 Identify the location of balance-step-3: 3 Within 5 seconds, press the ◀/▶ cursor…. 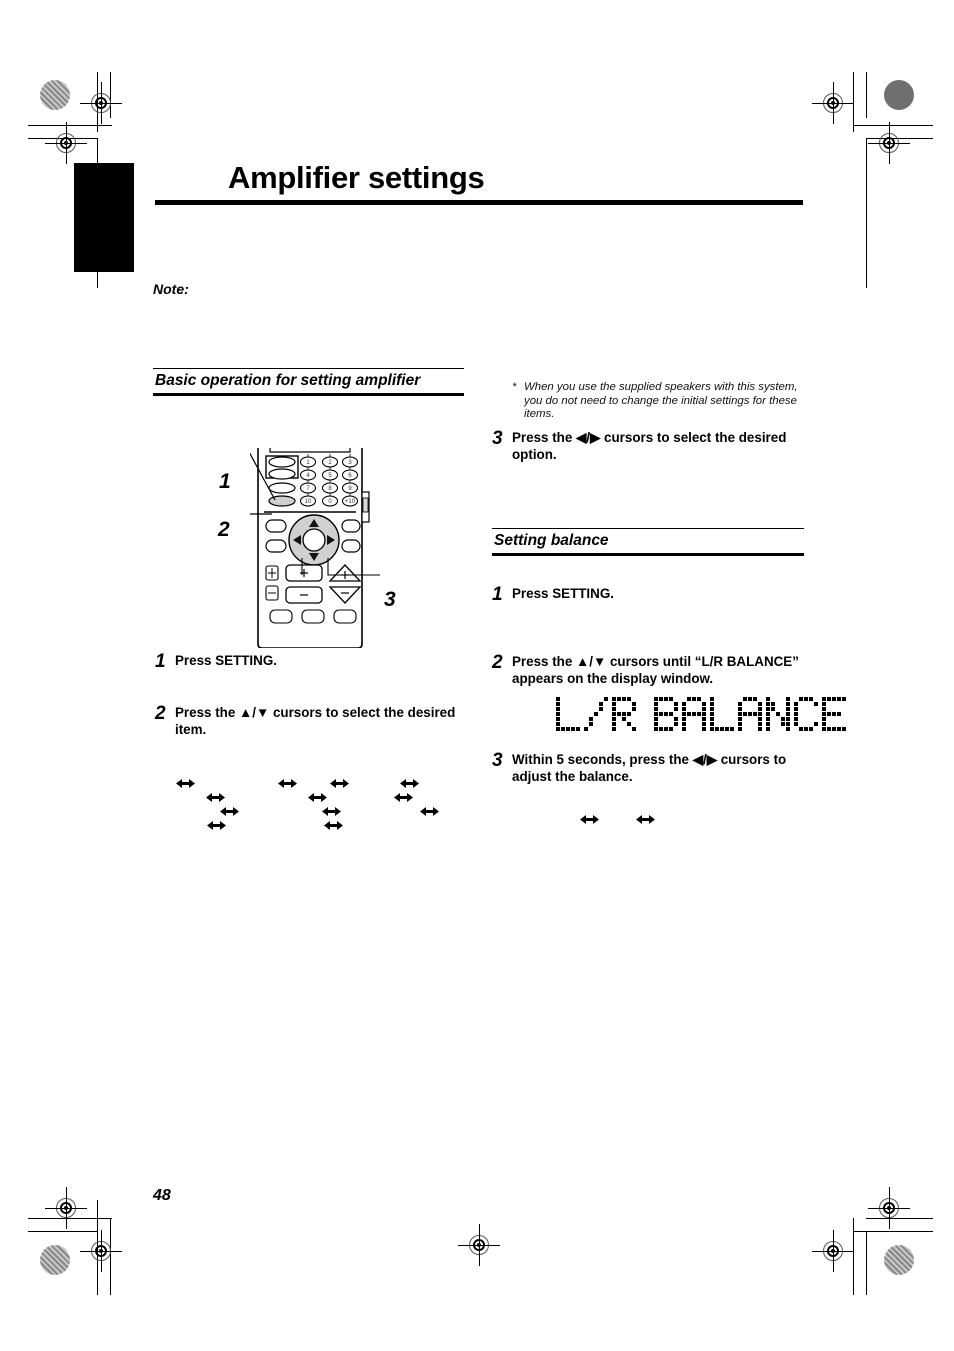
(653, 767).